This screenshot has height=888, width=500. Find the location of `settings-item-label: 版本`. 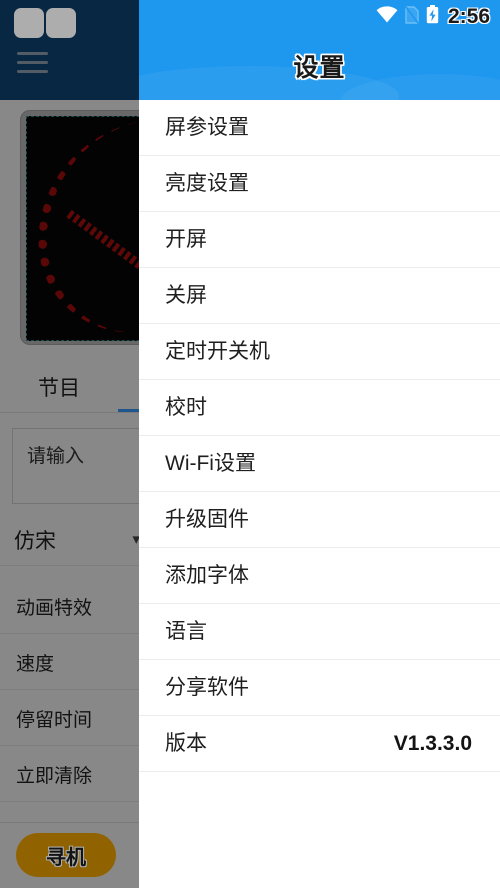

settings-item-label: 版本 is located at coordinates (186, 743).